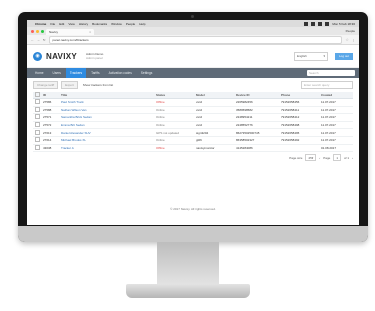  Describe the element at coordinates (327, 23) in the screenshot. I see `battery-icon` at that location.